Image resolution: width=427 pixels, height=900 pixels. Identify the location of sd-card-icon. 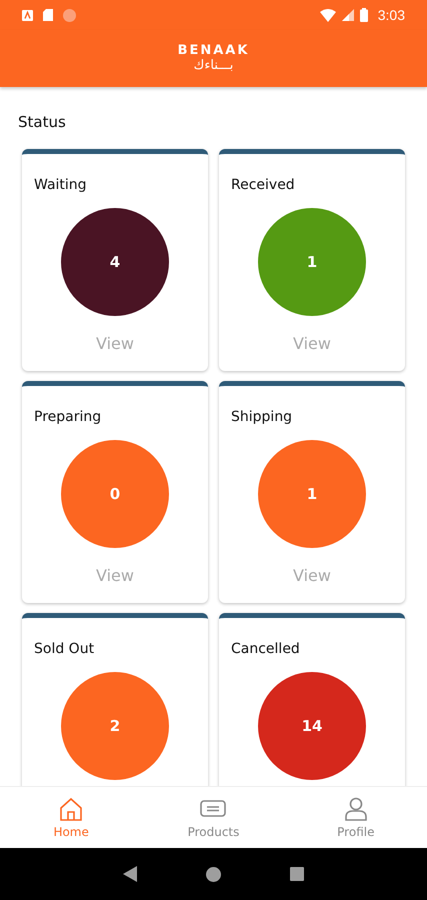
(48, 15).